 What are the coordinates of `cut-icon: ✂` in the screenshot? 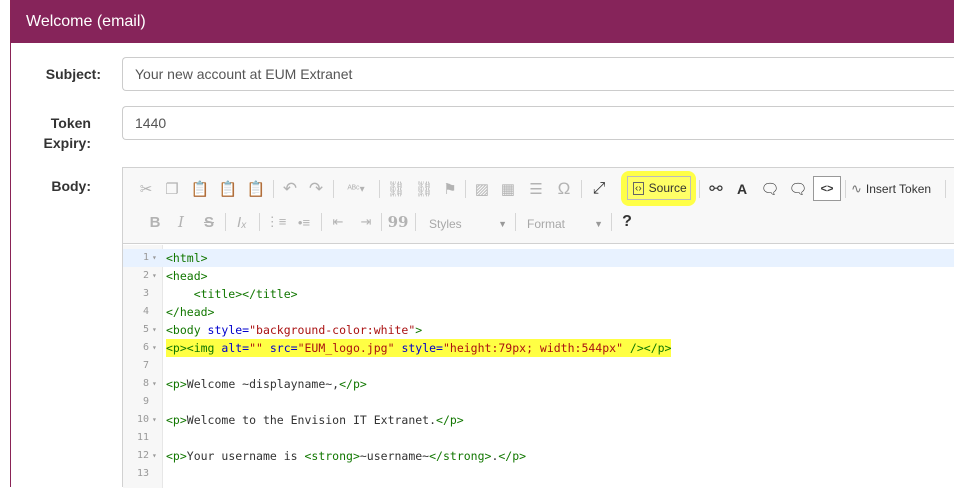 It's located at (146, 189).